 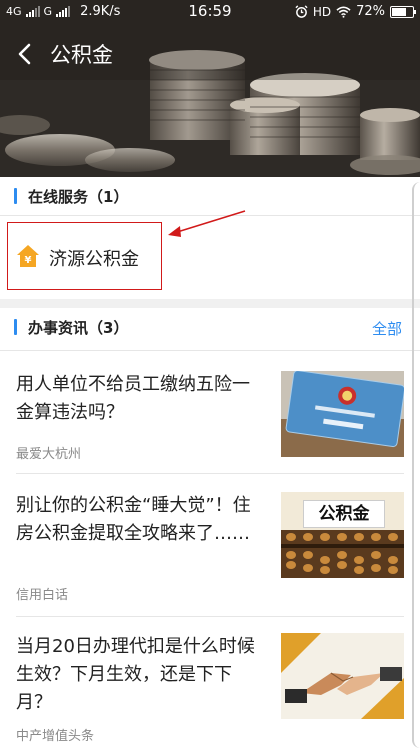 What do you see at coordinates (342, 414) in the screenshot?
I see `social-security-card-thumbnail` at bounding box center [342, 414].